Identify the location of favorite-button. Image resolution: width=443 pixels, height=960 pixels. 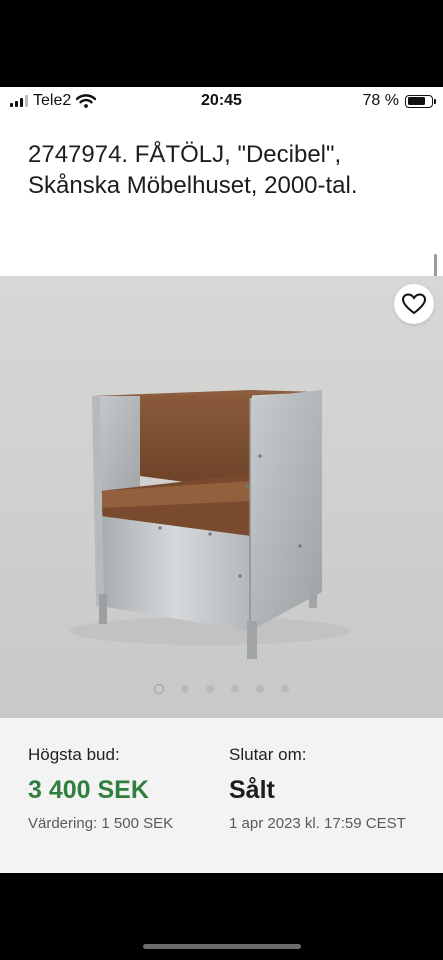
(414, 304).